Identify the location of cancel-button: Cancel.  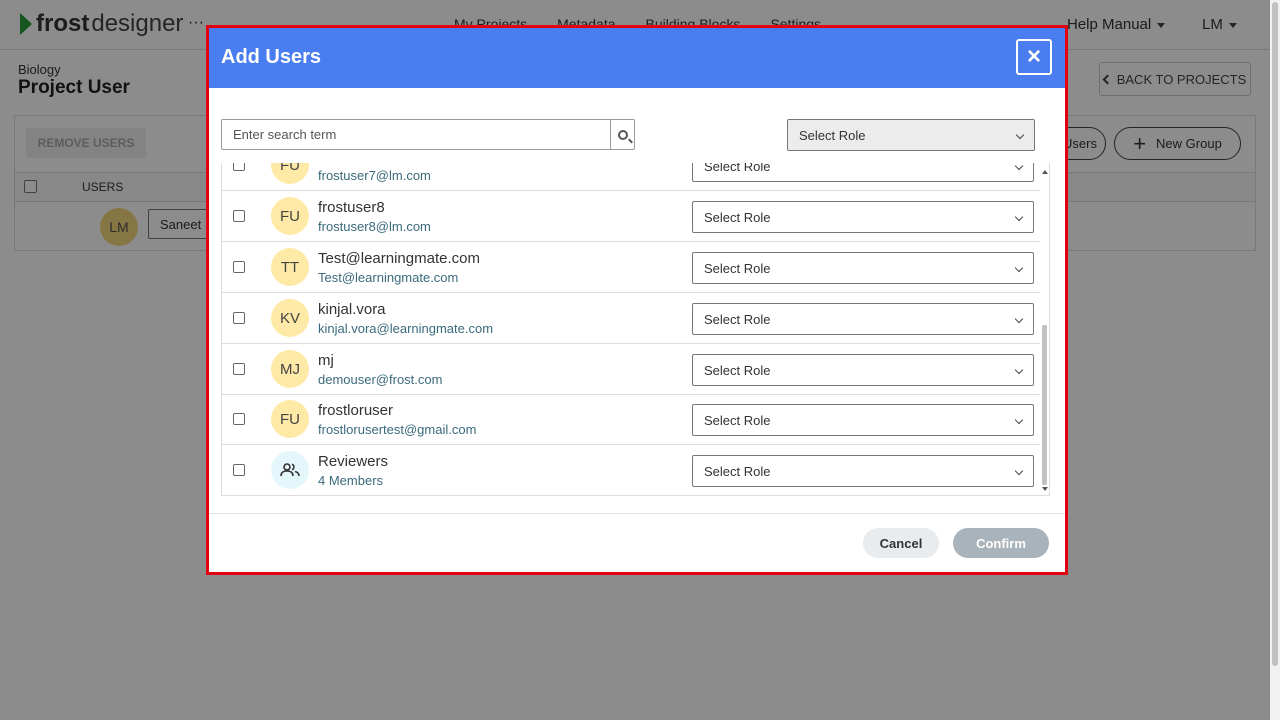
(901, 543).